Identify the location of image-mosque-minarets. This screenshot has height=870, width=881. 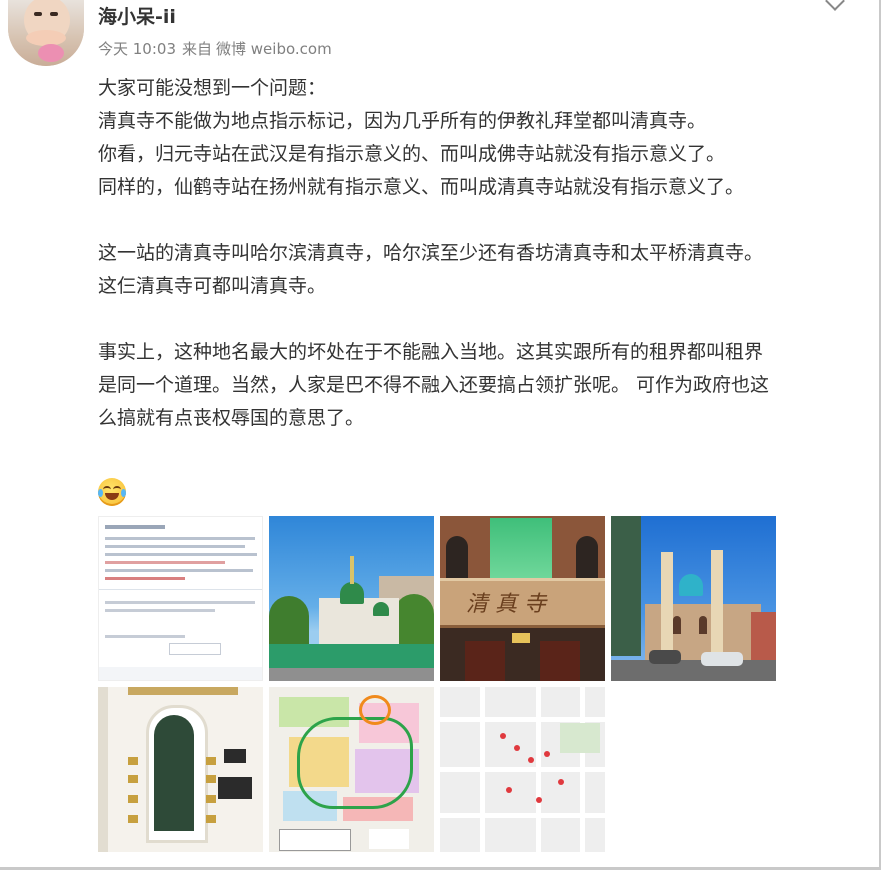
(693, 598).